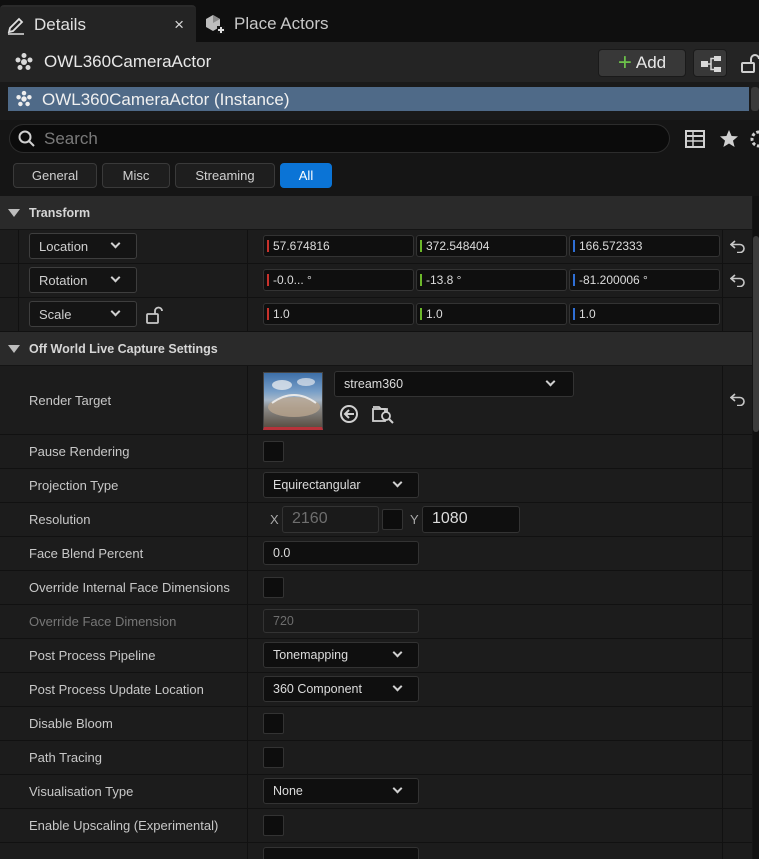 This screenshot has width=759, height=859. I want to click on settings-gear-icon, so click(754, 139).